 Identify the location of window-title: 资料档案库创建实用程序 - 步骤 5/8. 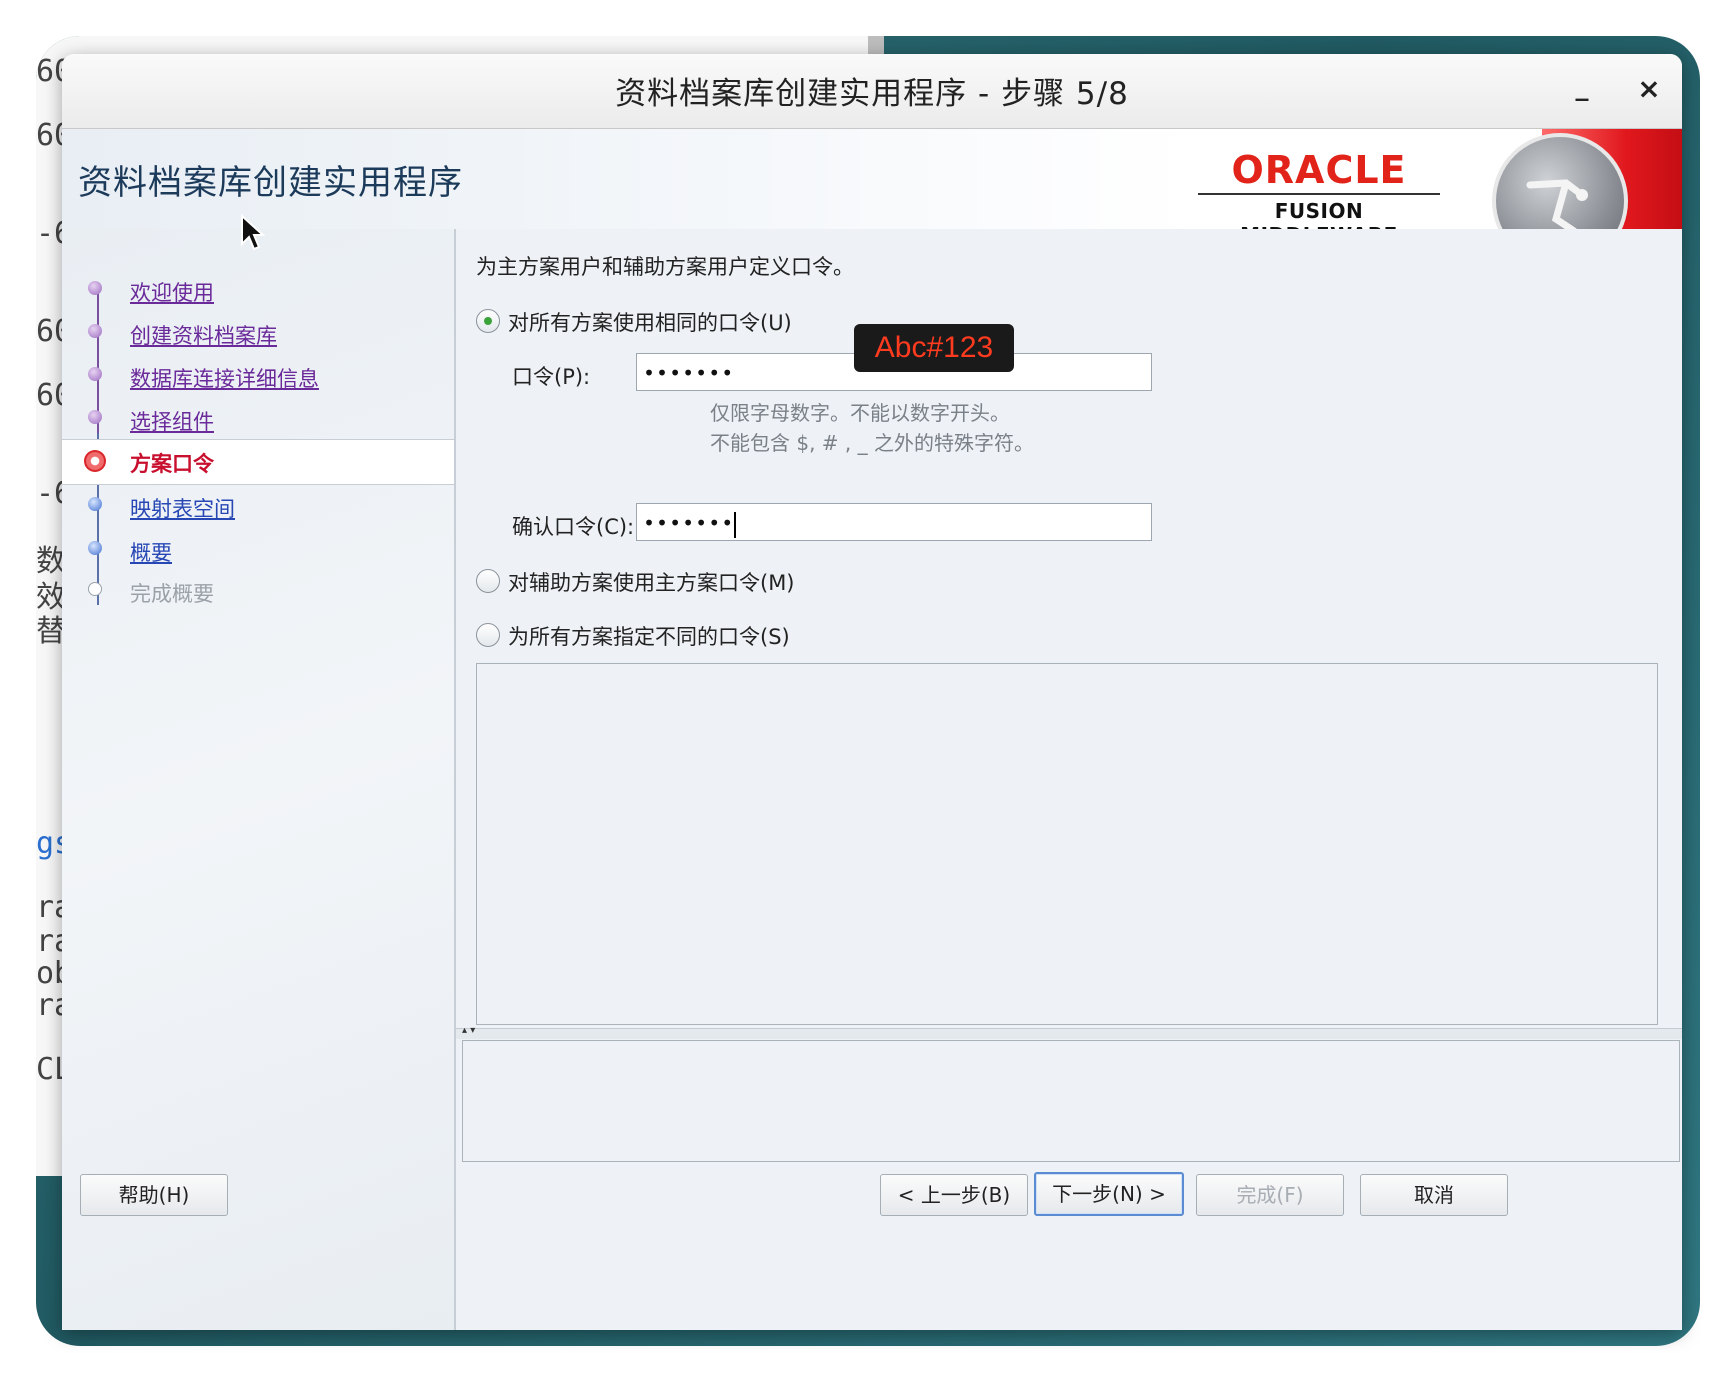
(872, 94).